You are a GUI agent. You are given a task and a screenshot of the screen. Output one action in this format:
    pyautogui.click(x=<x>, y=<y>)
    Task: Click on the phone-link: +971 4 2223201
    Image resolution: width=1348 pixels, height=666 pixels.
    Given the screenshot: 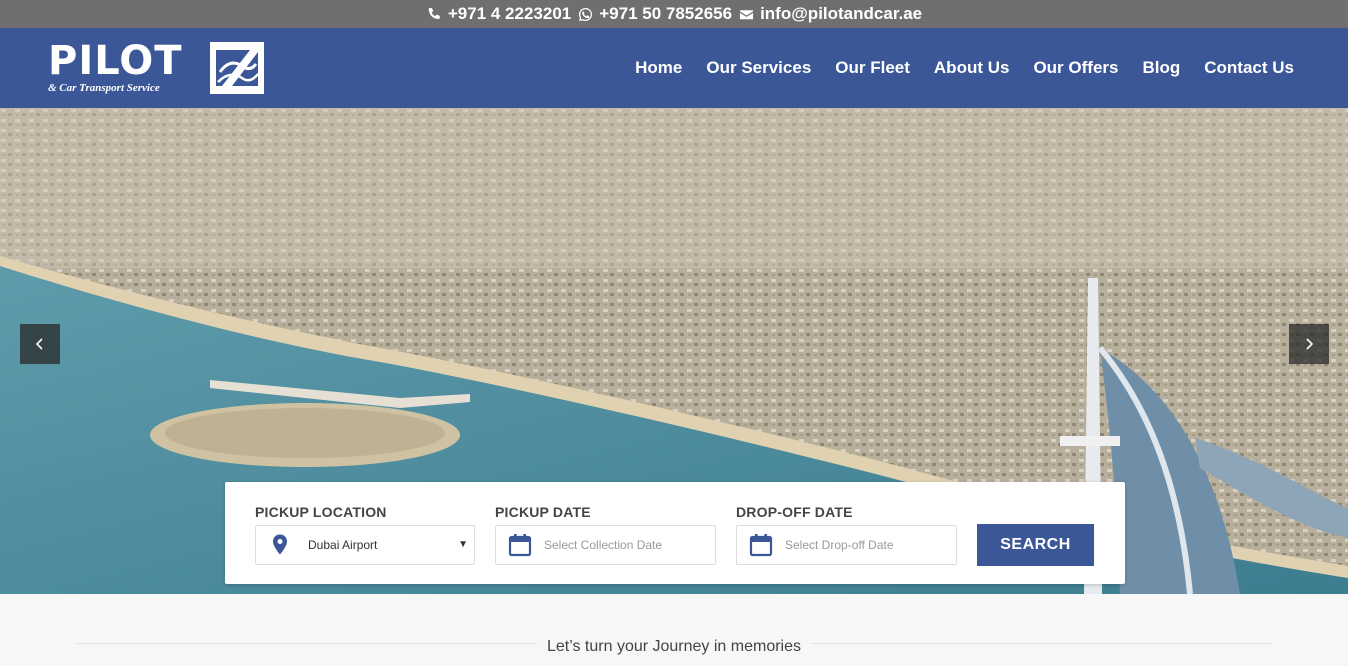 What is the action you would take?
    pyautogui.click(x=498, y=14)
    